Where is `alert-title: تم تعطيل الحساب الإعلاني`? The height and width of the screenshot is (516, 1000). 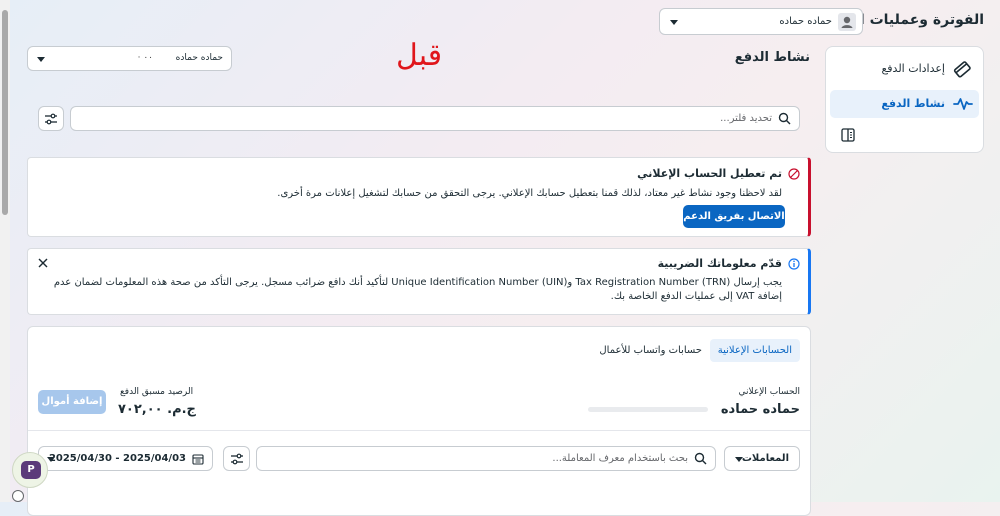 alert-title: تم تعطيل الحساب الإعلاني is located at coordinates (709, 173).